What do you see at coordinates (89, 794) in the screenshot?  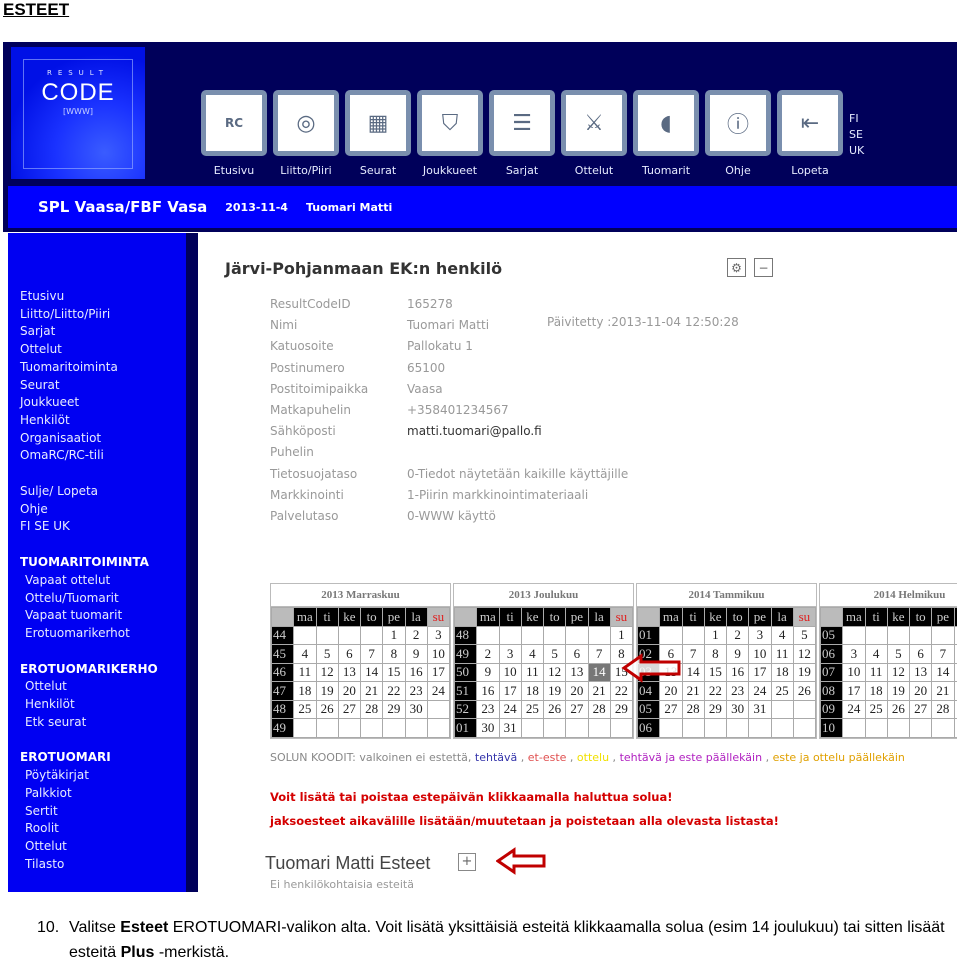 I see `sidebar-item: Palkkiot` at bounding box center [89, 794].